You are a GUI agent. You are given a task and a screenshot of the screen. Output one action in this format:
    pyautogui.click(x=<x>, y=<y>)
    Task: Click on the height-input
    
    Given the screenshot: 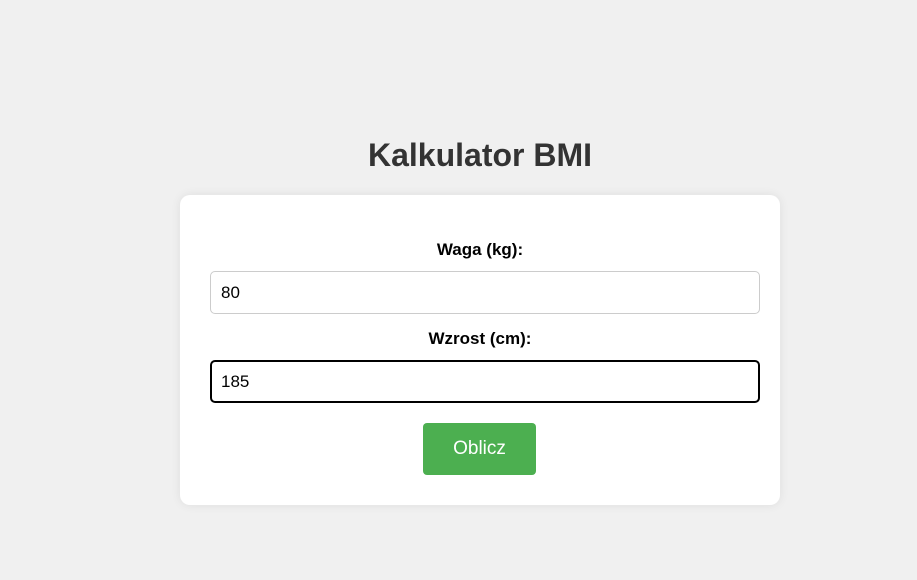 What is the action you would take?
    pyautogui.click(x=485, y=381)
    